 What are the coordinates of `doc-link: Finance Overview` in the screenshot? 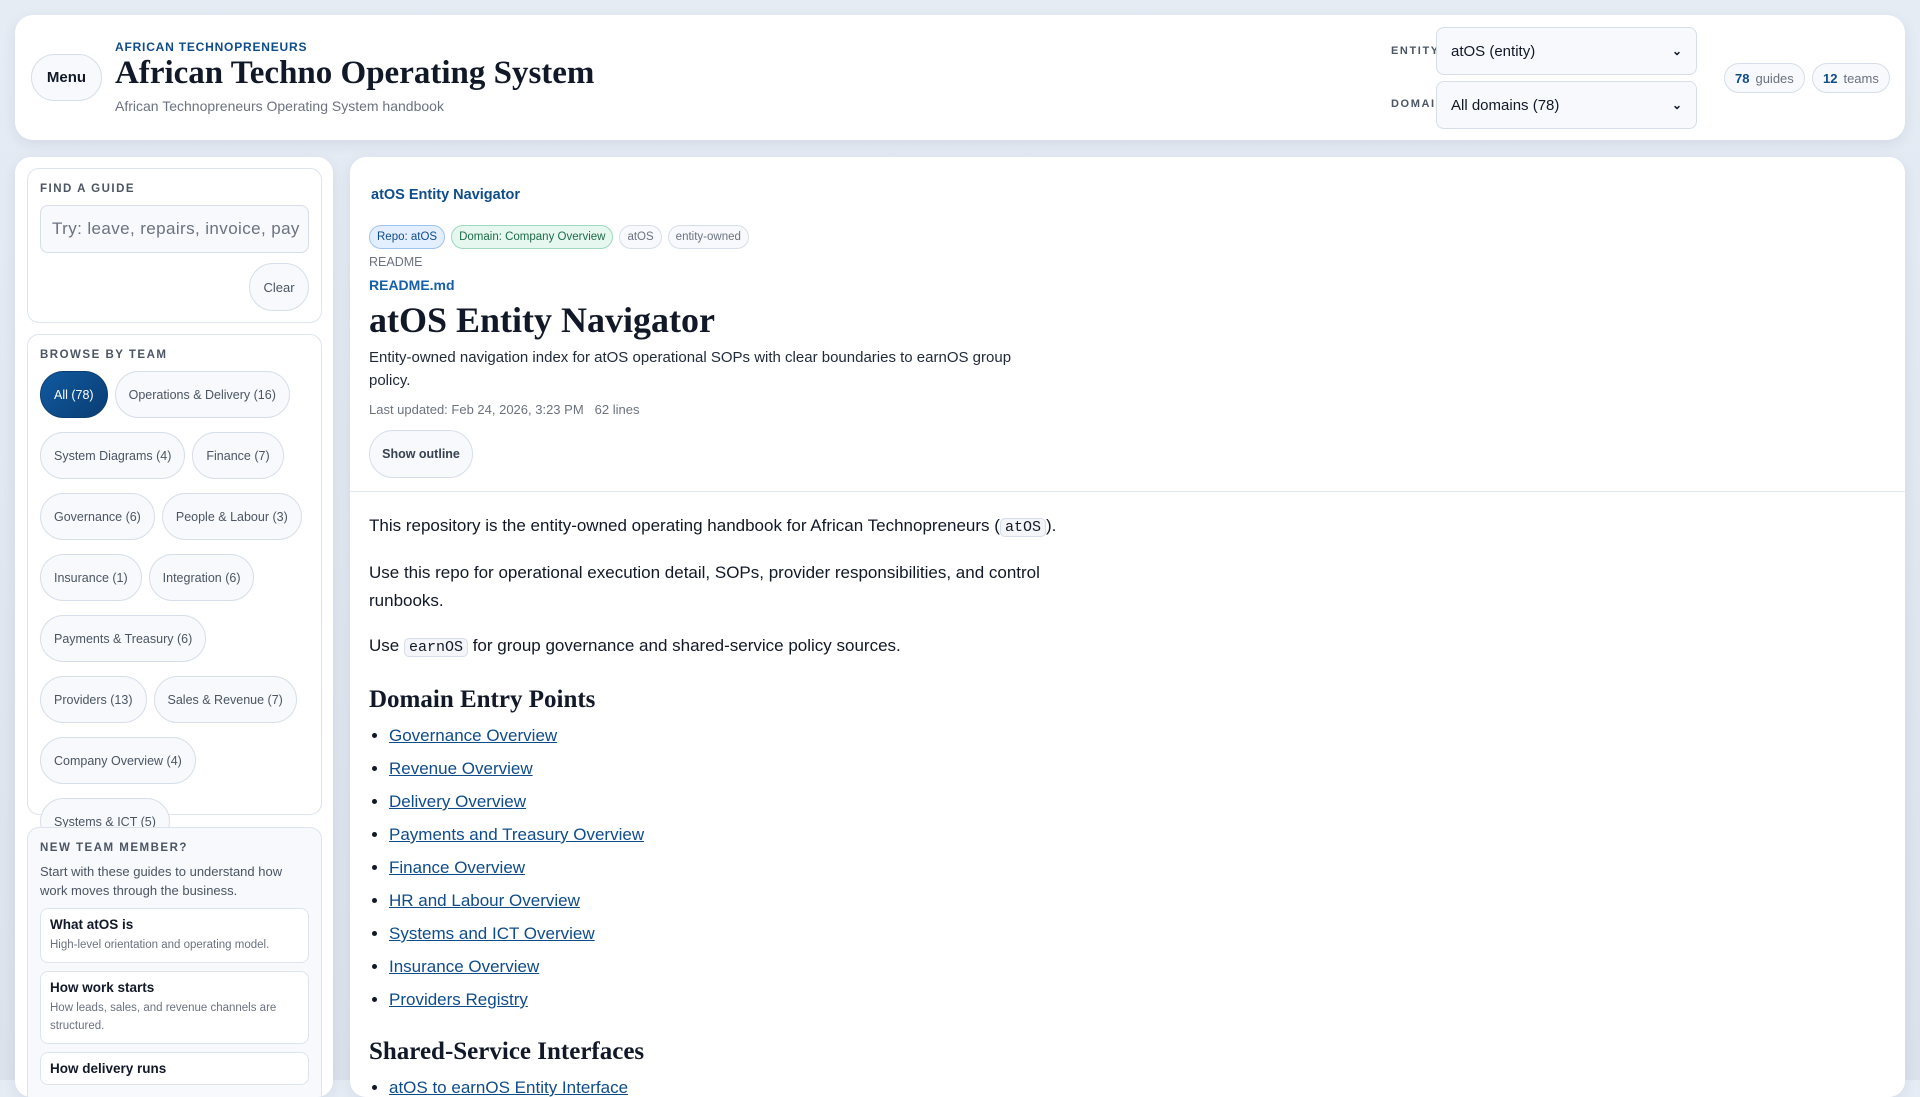 It's located at (457, 867).